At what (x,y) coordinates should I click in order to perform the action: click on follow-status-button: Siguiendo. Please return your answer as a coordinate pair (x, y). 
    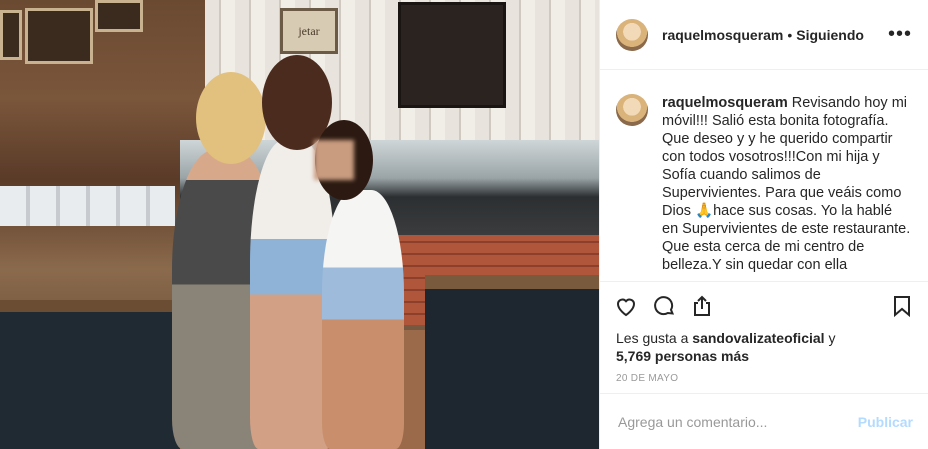
    Looking at the image, I should click on (830, 35).